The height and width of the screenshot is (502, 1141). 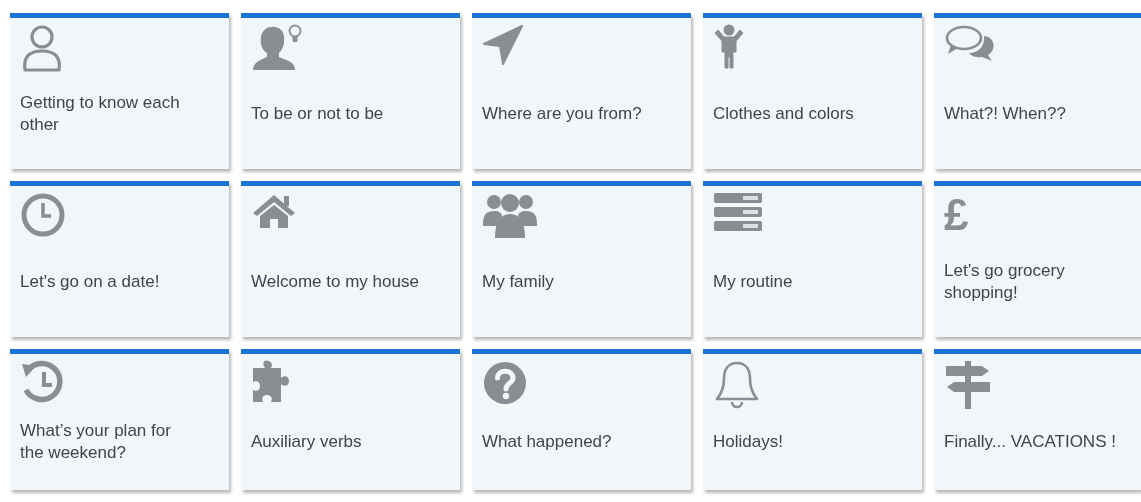 I want to click on topic-card: Auxiliary verbs, so click(x=350, y=419).